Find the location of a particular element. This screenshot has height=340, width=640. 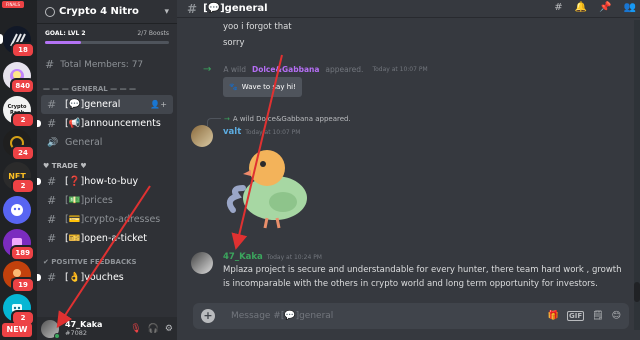

wave-button: 🐾 Wave to say hi! is located at coordinates (262, 87).